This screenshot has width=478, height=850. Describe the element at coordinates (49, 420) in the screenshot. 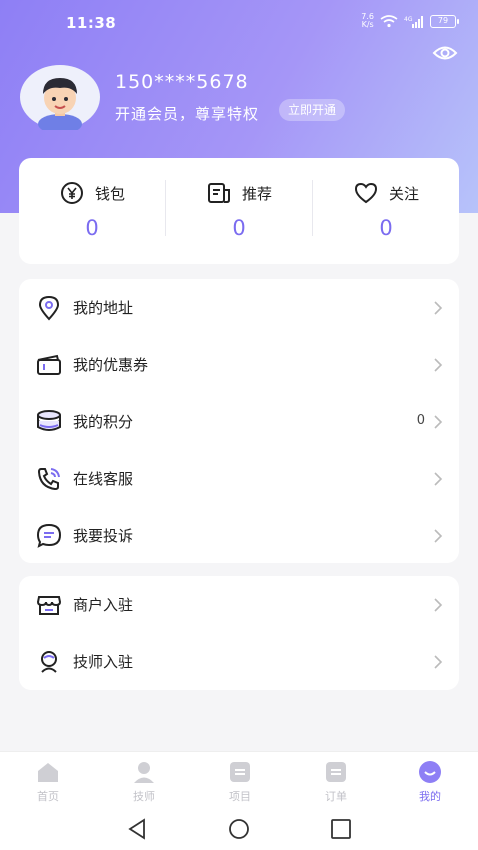

I see `points-coins-icon` at that location.